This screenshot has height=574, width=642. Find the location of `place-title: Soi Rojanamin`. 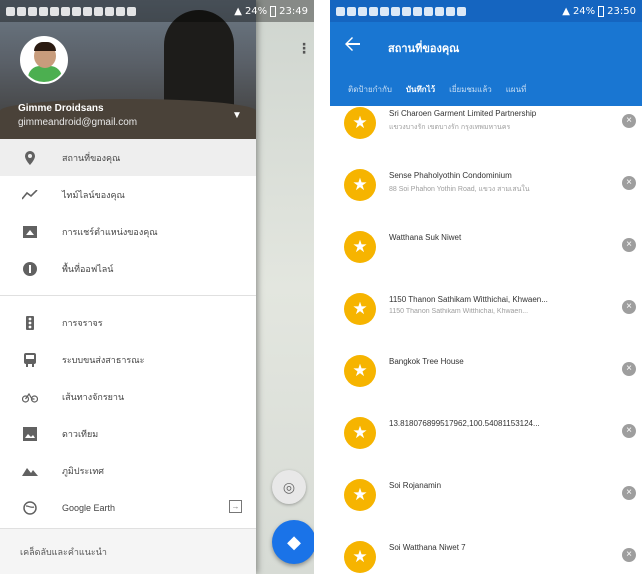

place-title: Soi Rojanamin is located at coordinates (415, 485).